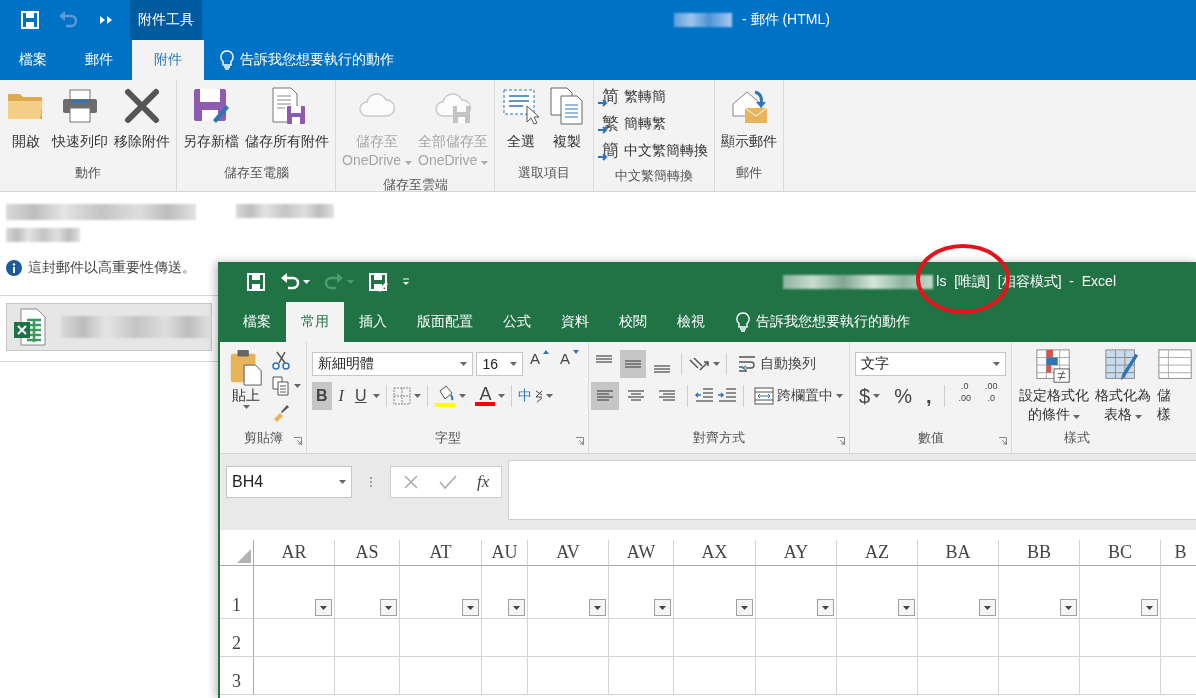  What do you see at coordinates (991, 396) in the screenshot?
I see `decrease-decimal-button: .00 .0` at bounding box center [991, 396].